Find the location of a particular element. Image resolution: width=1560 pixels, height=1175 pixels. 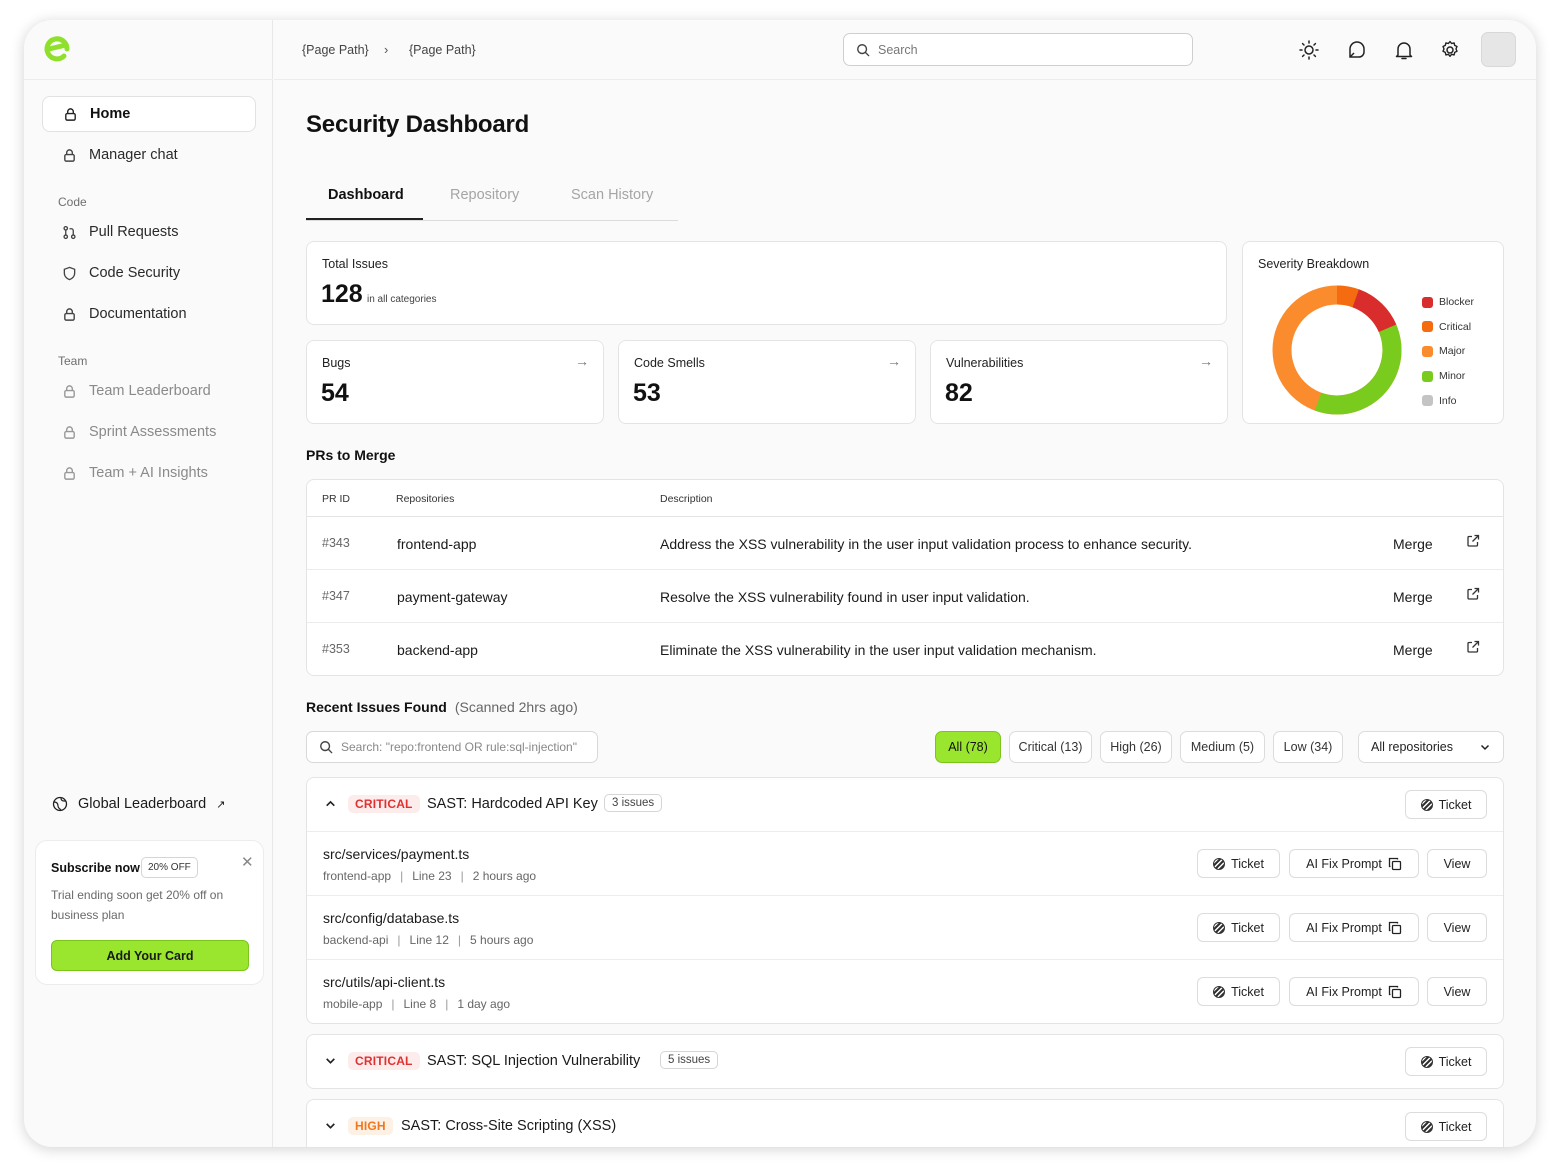

filter-chip-critical: Critical (13) is located at coordinates (1050, 747).